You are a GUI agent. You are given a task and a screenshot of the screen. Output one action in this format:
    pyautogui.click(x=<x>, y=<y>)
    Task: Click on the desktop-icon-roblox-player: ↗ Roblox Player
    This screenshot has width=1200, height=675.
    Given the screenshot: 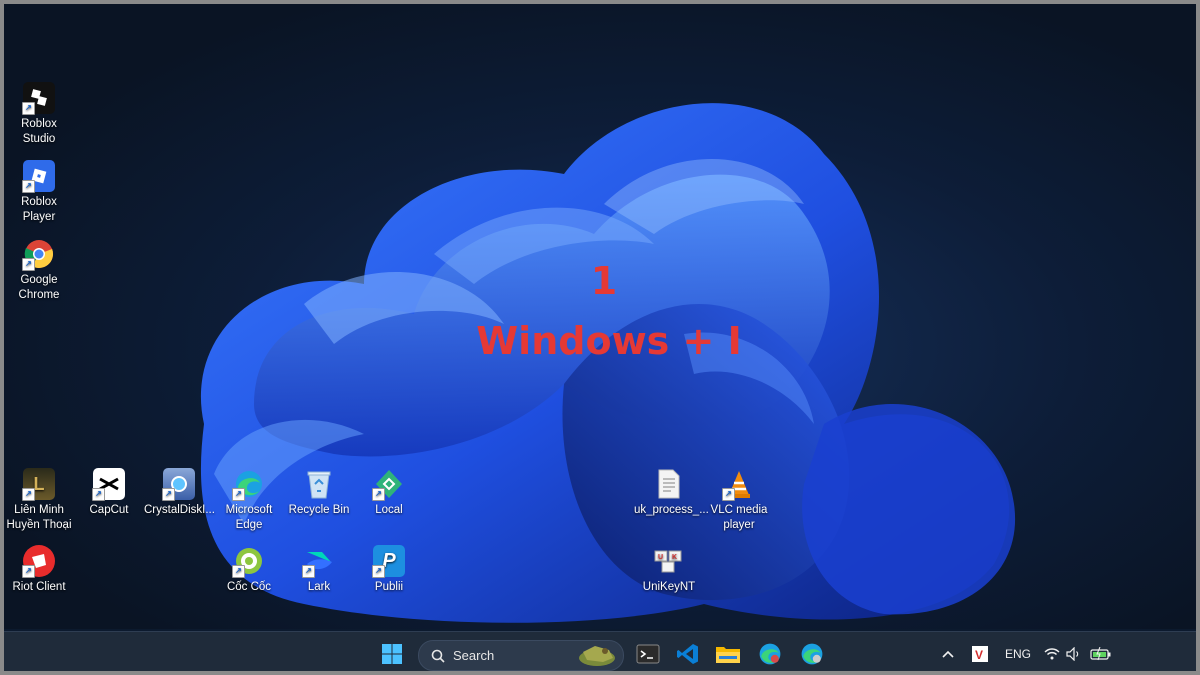 What is the action you would take?
    pyautogui.click(x=39, y=192)
    